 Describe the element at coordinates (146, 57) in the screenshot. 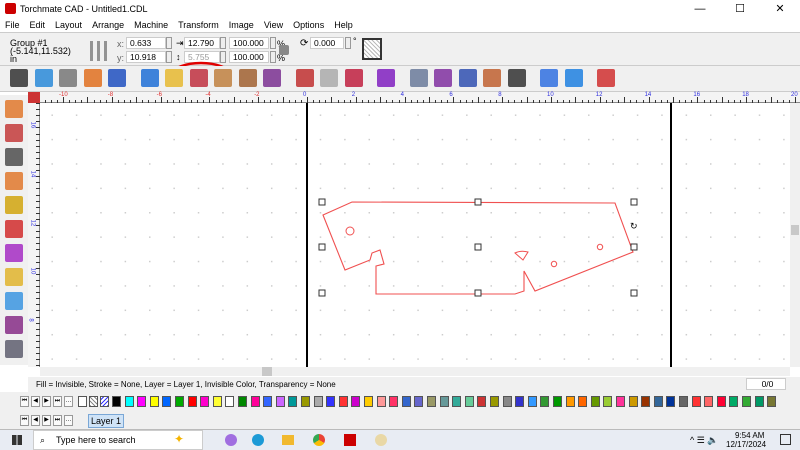

I see `y-field: 10.918` at that location.